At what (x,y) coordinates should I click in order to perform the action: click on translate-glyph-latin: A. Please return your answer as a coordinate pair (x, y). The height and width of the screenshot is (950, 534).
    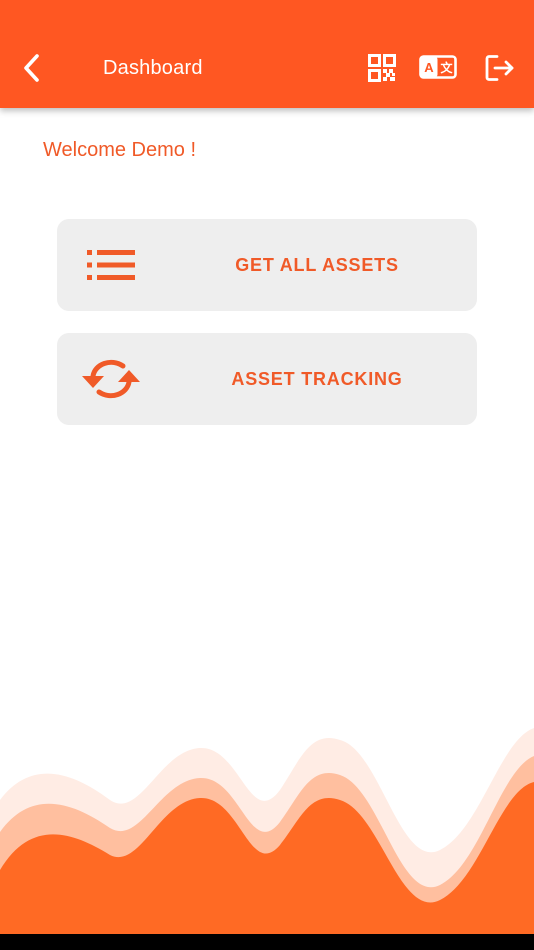
    Looking at the image, I should click on (429, 67).